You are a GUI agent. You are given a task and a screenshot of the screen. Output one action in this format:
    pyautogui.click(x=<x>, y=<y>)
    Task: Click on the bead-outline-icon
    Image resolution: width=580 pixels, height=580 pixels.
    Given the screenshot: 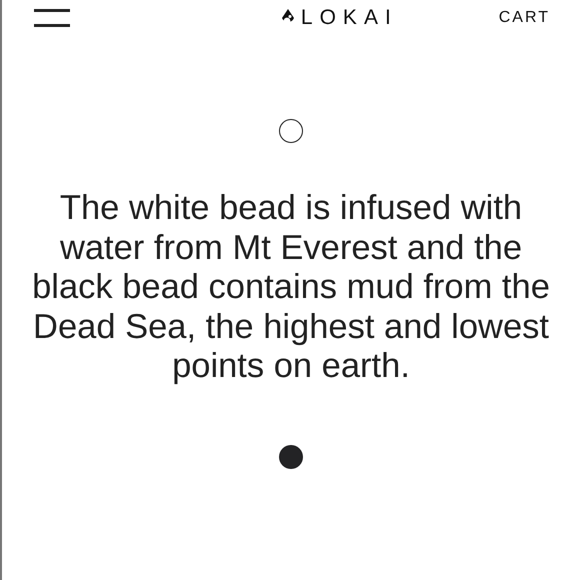 What is the action you would take?
    pyautogui.click(x=291, y=131)
    